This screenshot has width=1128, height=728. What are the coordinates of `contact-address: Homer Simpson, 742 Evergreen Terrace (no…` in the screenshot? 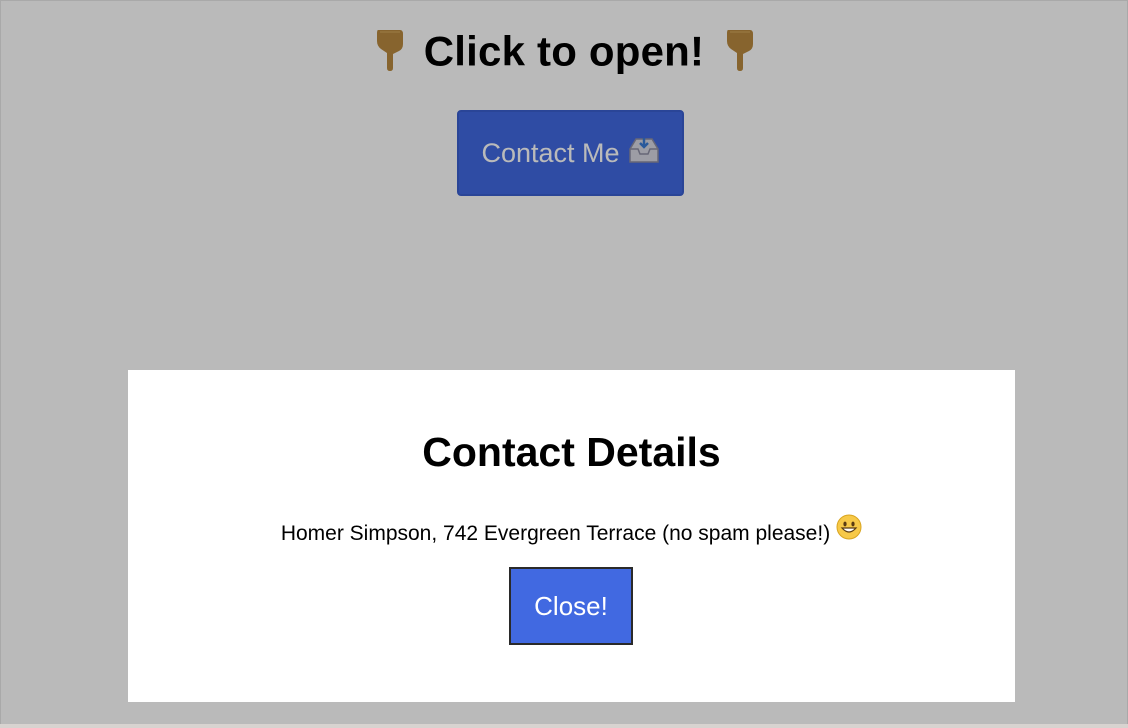 It's located at (555, 533).